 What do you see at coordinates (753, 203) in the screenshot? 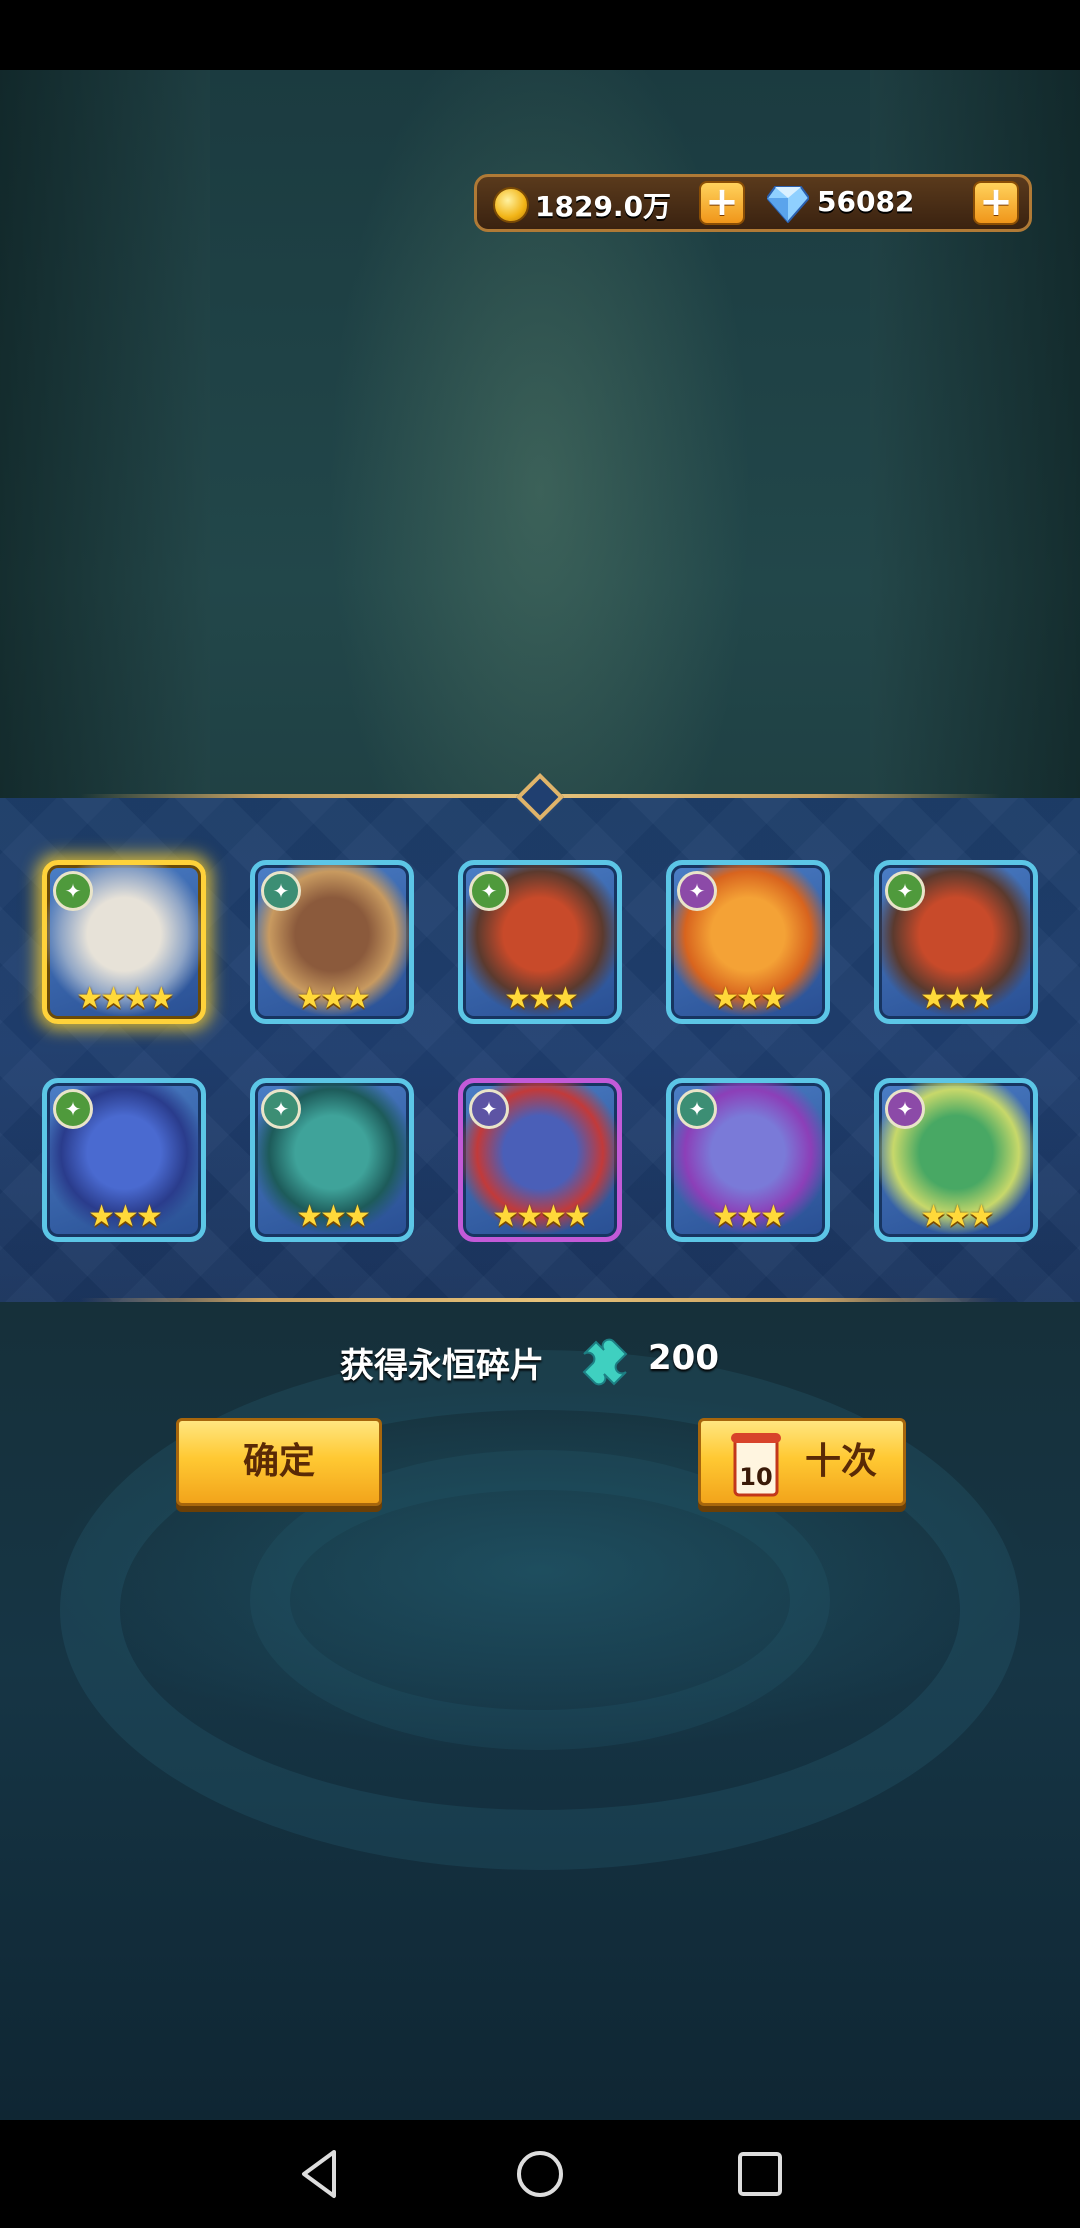
I see `currency-bar: 1829.0万 + 56082 +` at bounding box center [753, 203].